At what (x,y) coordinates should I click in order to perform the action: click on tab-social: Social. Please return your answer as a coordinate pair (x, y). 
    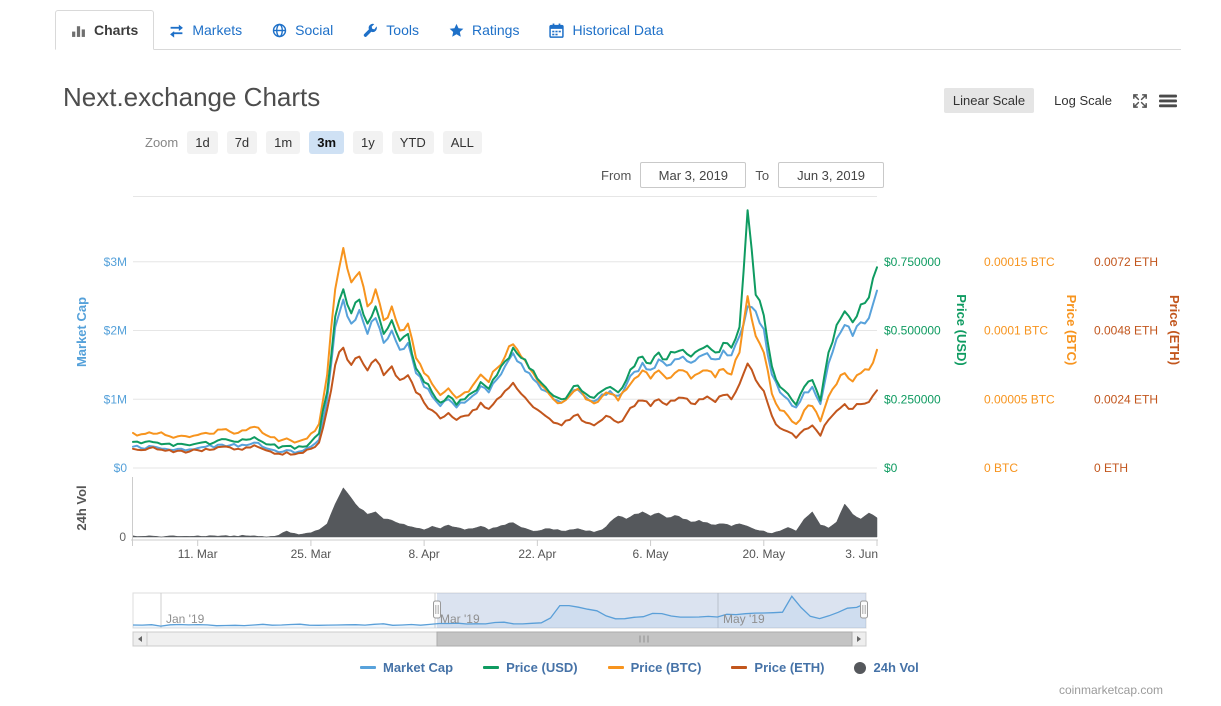
    Looking at the image, I should click on (302, 30).